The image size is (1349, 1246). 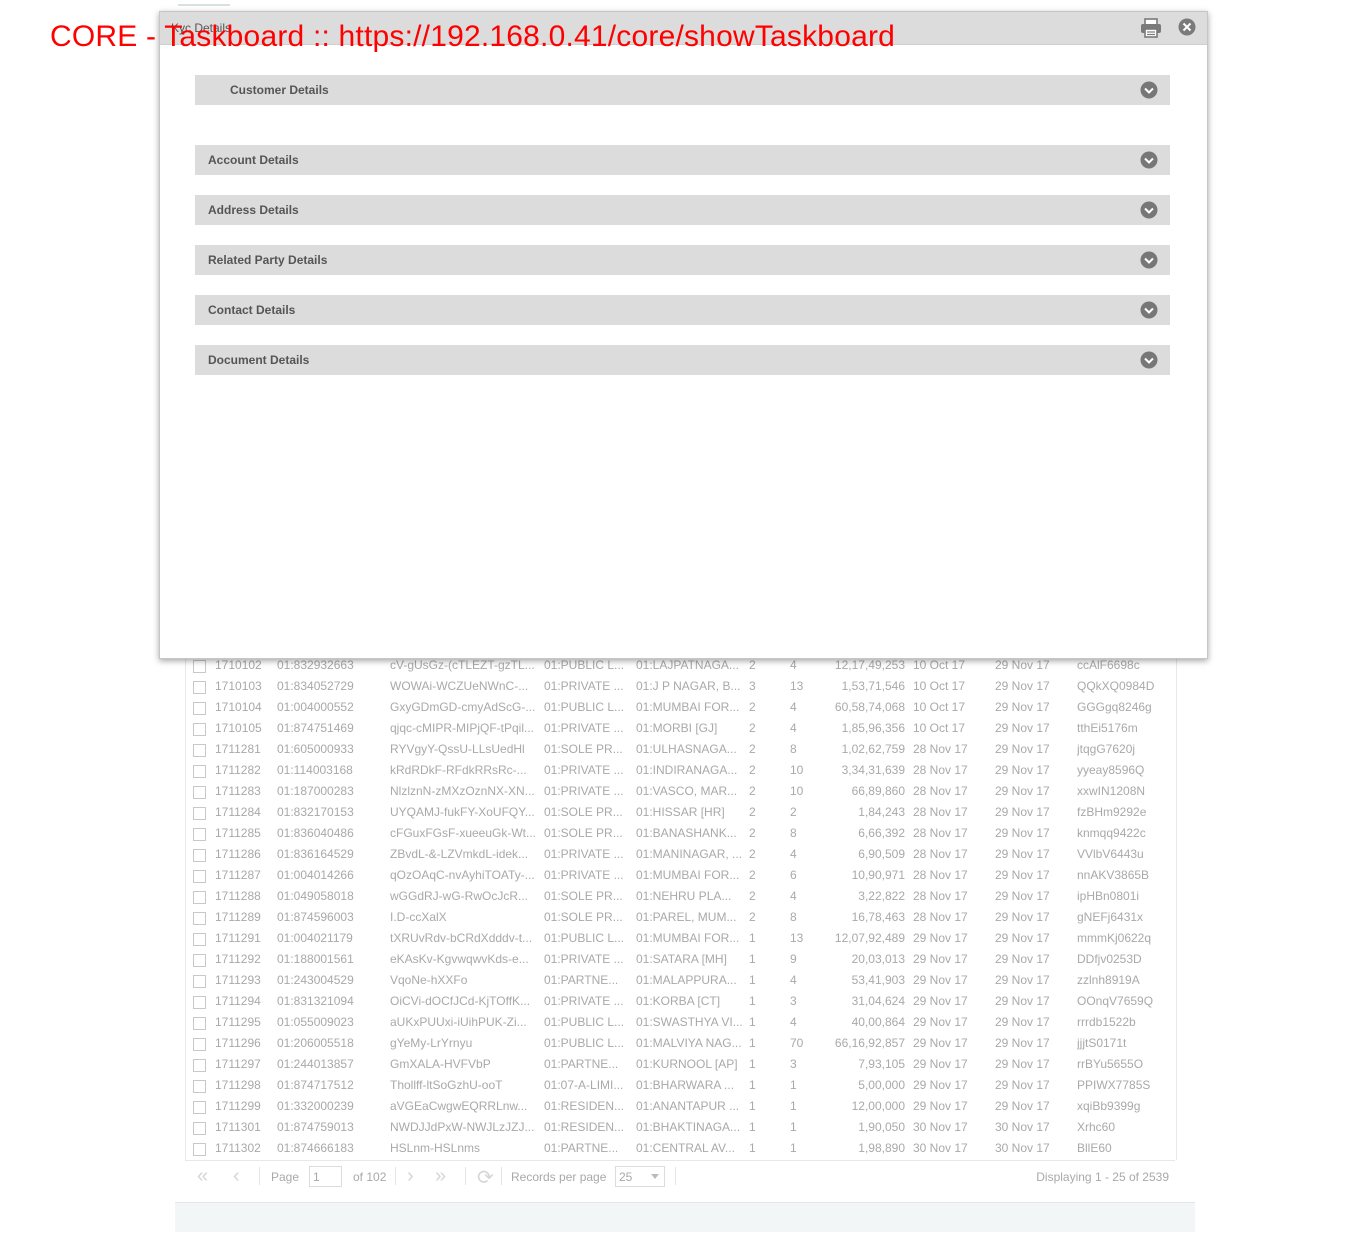 What do you see at coordinates (485, 1177) in the screenshot?
I see `refresh-icon: ⟳` at bounding box center [485, 1177].